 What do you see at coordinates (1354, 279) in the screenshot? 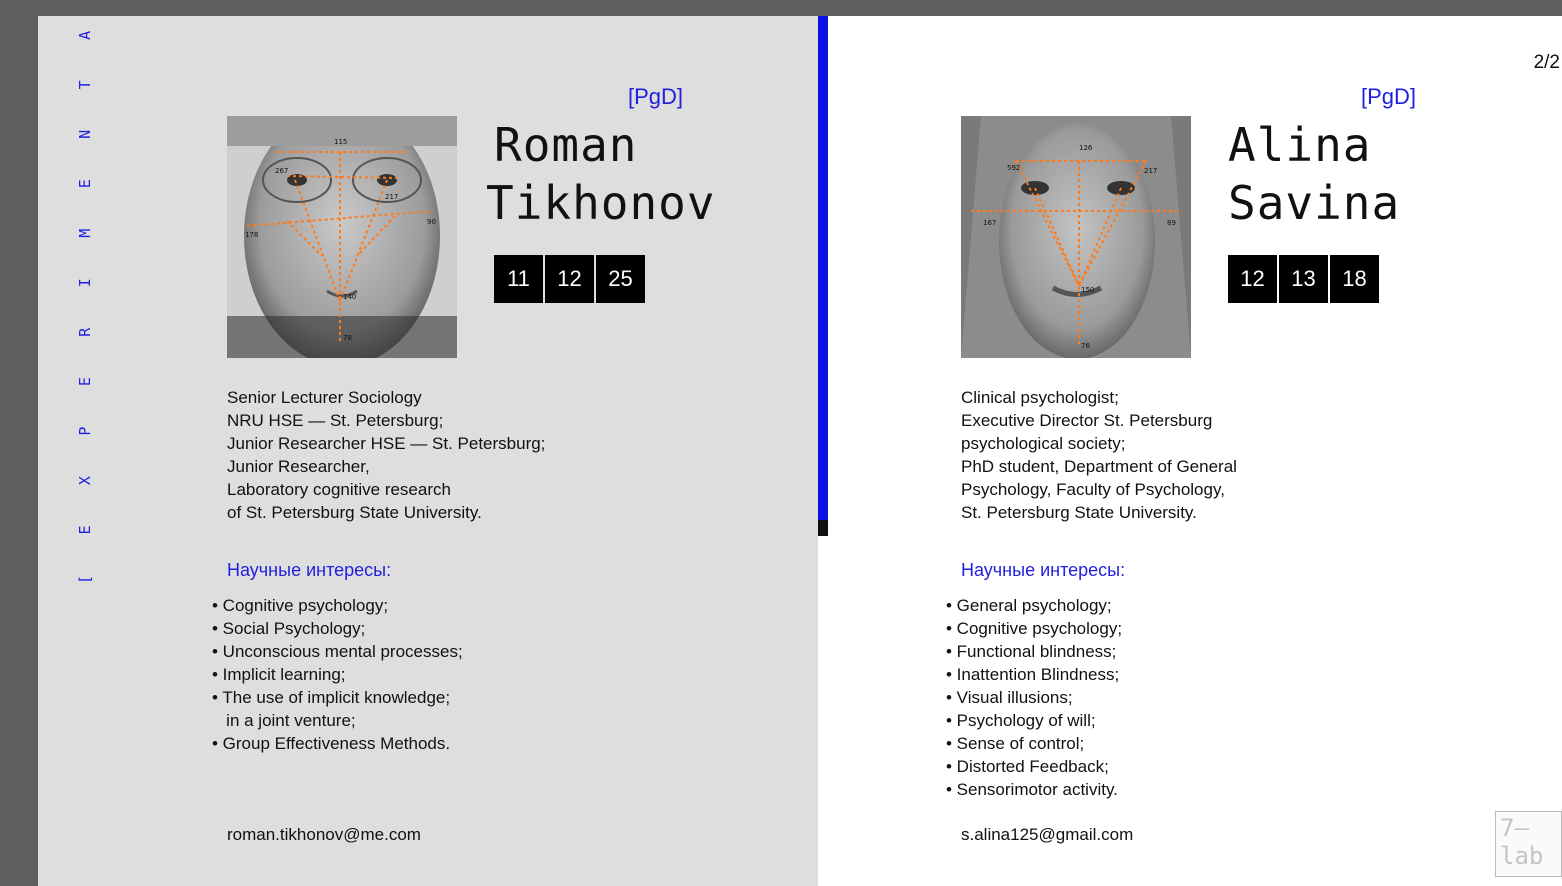
I see `code-block: 18` at bounding box center [1354, 279].